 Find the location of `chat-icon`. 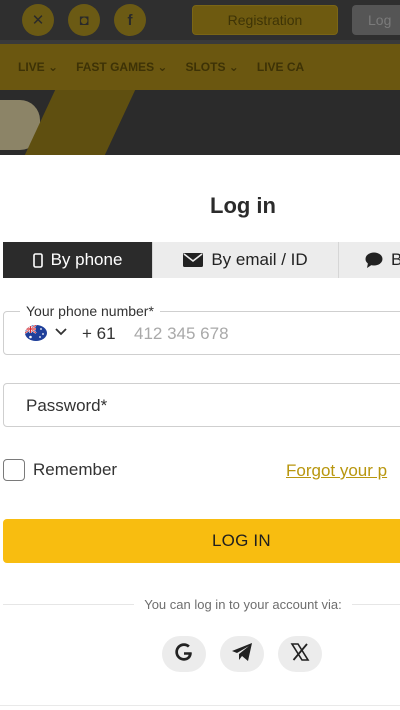

chat-icon is located at coordinates (374, 260).